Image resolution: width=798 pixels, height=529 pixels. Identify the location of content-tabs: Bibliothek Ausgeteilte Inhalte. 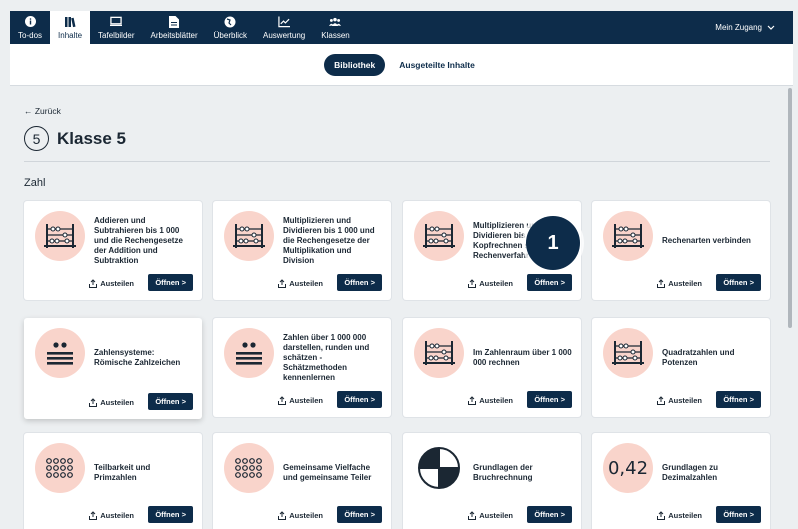
(401, 65).